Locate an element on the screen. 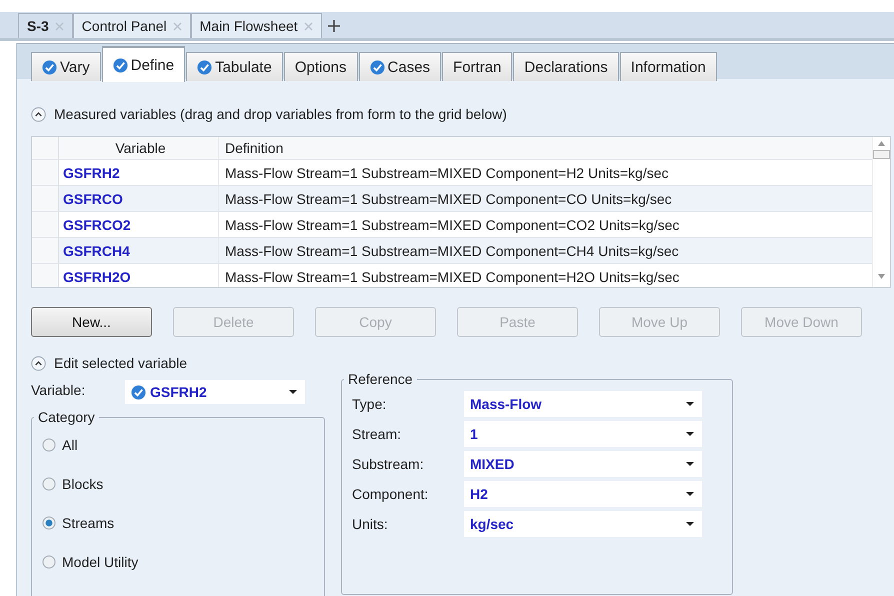 This screenshot has height=596, width=894. variable-cell: GSFRCH4 is located at coordinates (139, 250).